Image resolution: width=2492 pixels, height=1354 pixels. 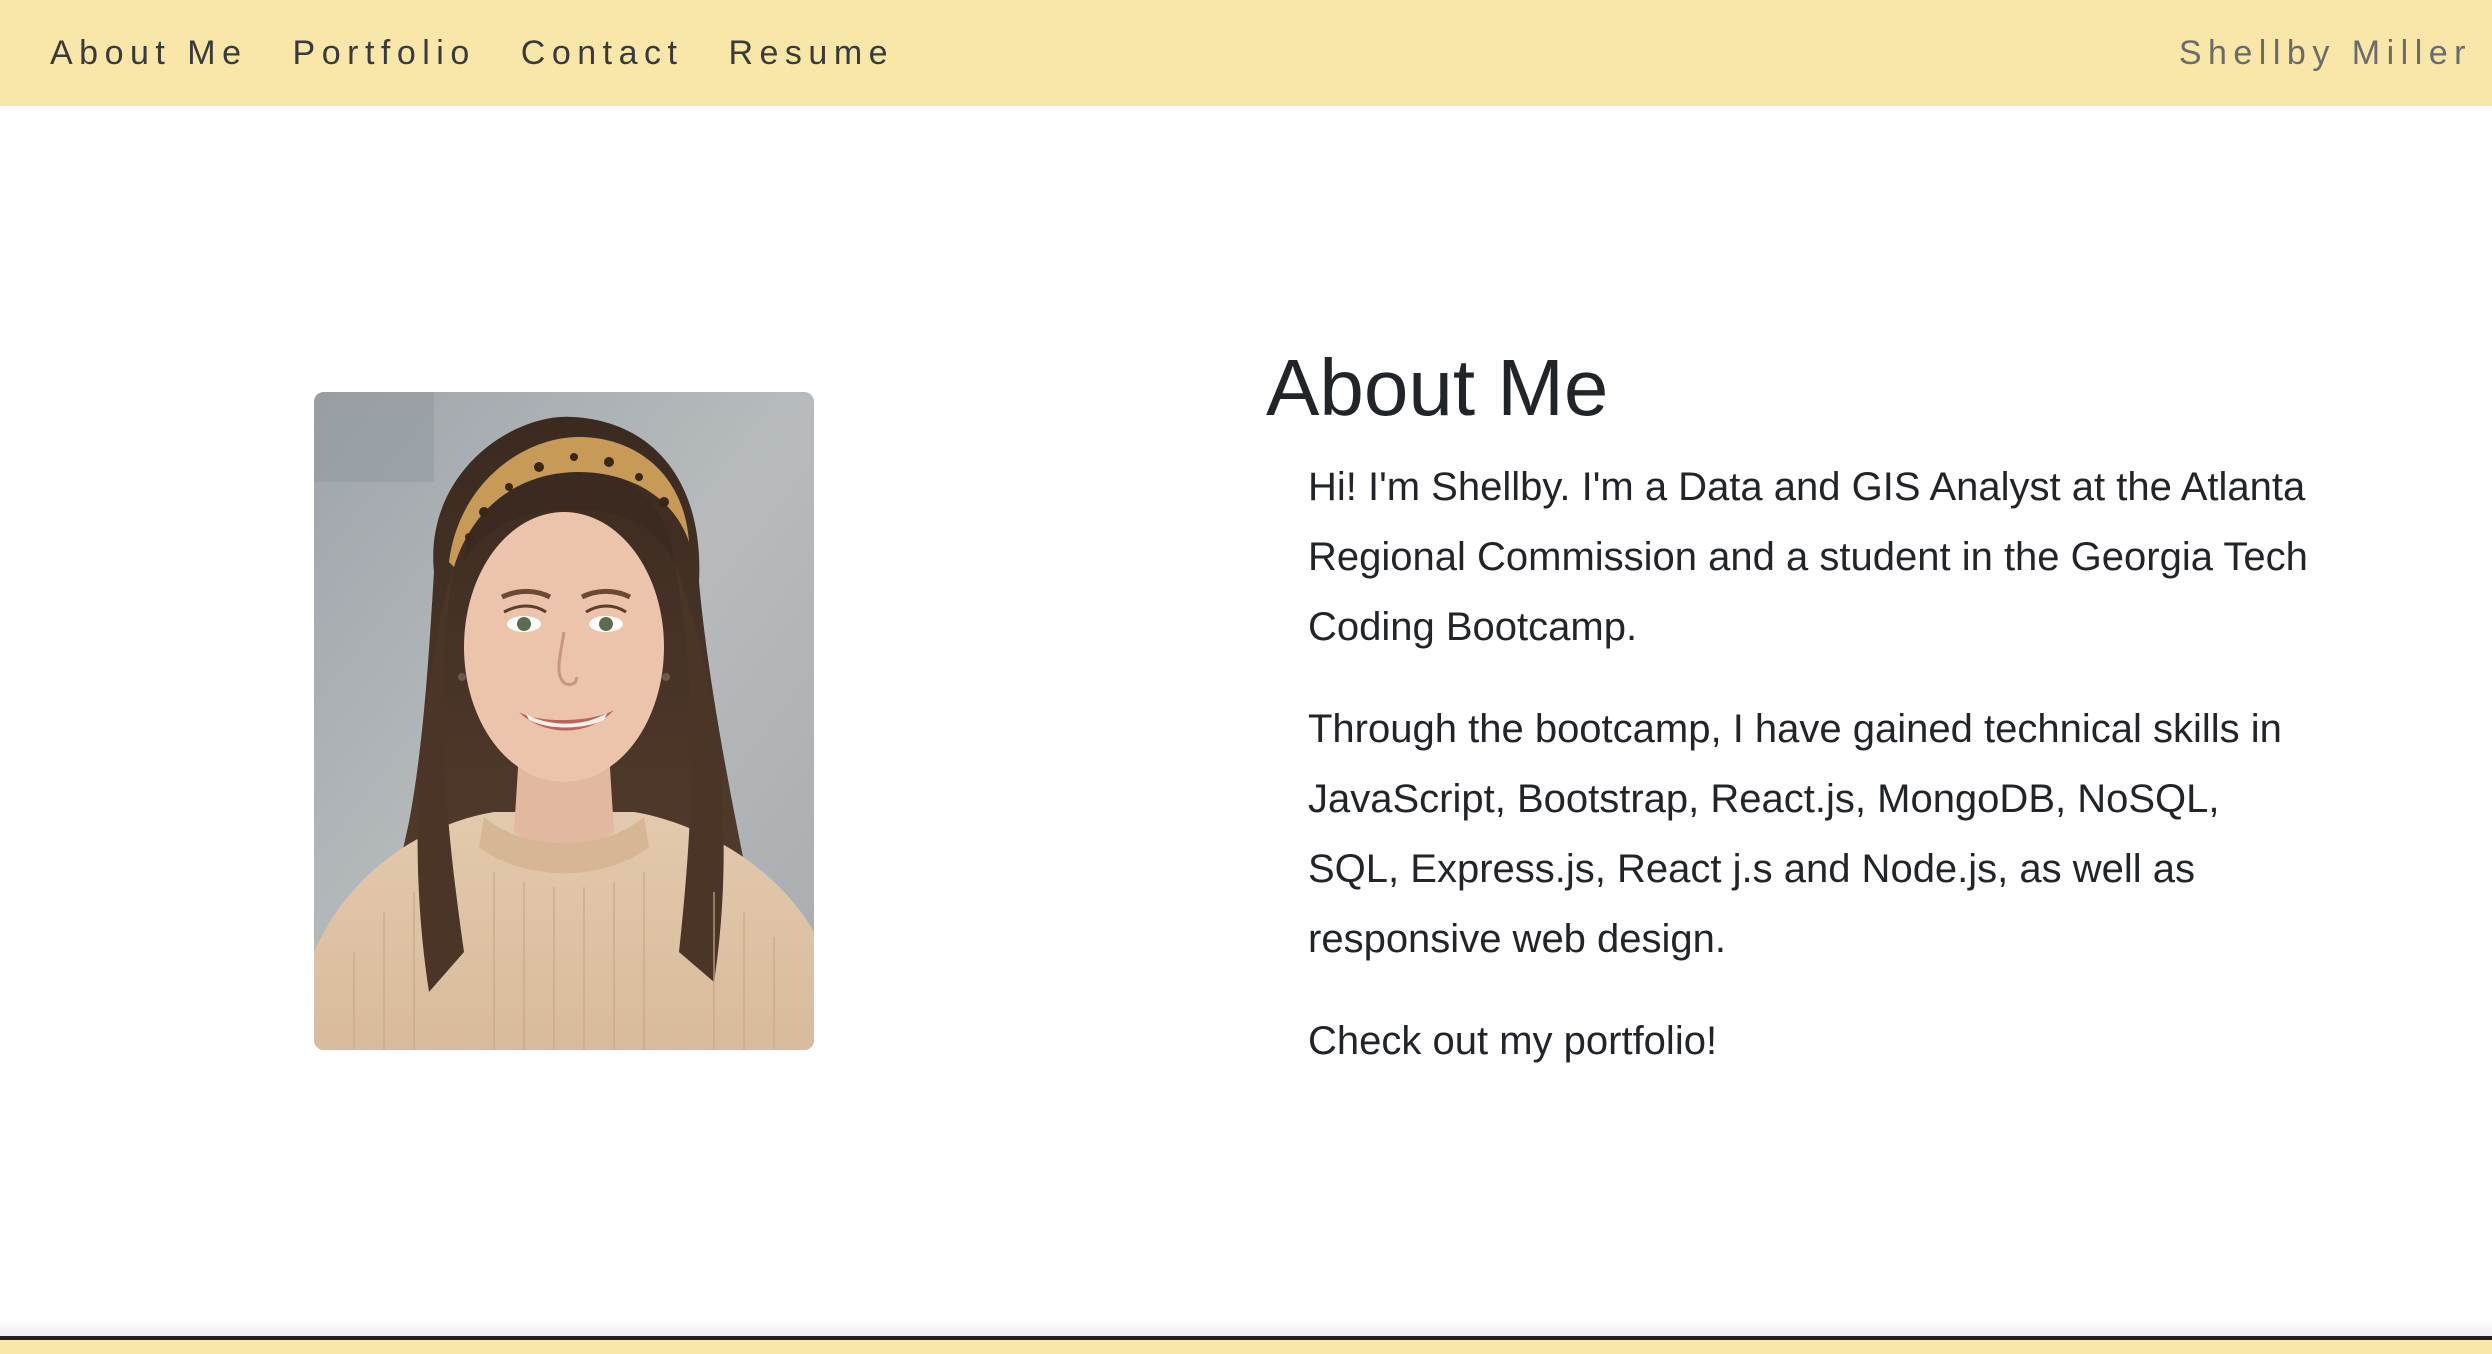 What do you see at coordinates (149, 53) in the screenshot?
I see `nav-link-about-me: About Me` at bounding box center [149, 53].